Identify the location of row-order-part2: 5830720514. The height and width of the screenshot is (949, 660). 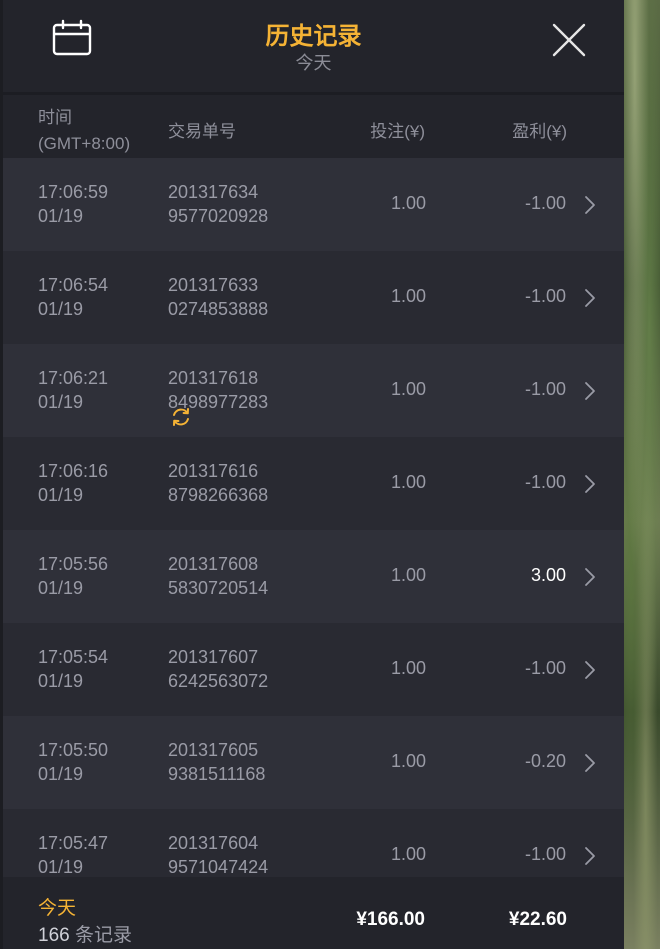
(218, 588).